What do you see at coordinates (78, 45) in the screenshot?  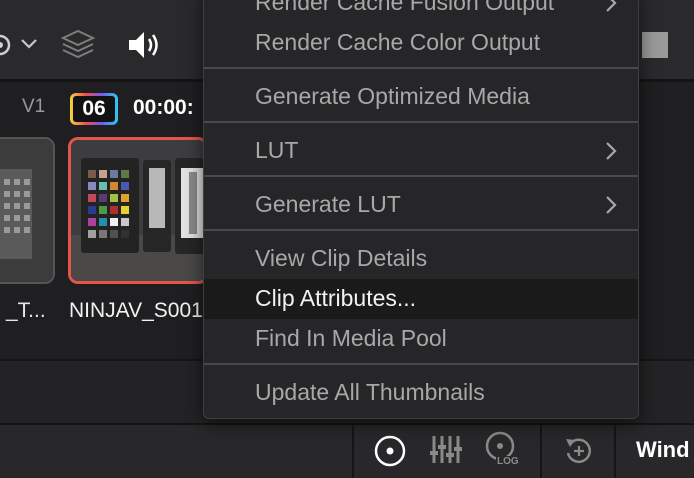 I see `layers-icon` at bounding box center [78, 45].